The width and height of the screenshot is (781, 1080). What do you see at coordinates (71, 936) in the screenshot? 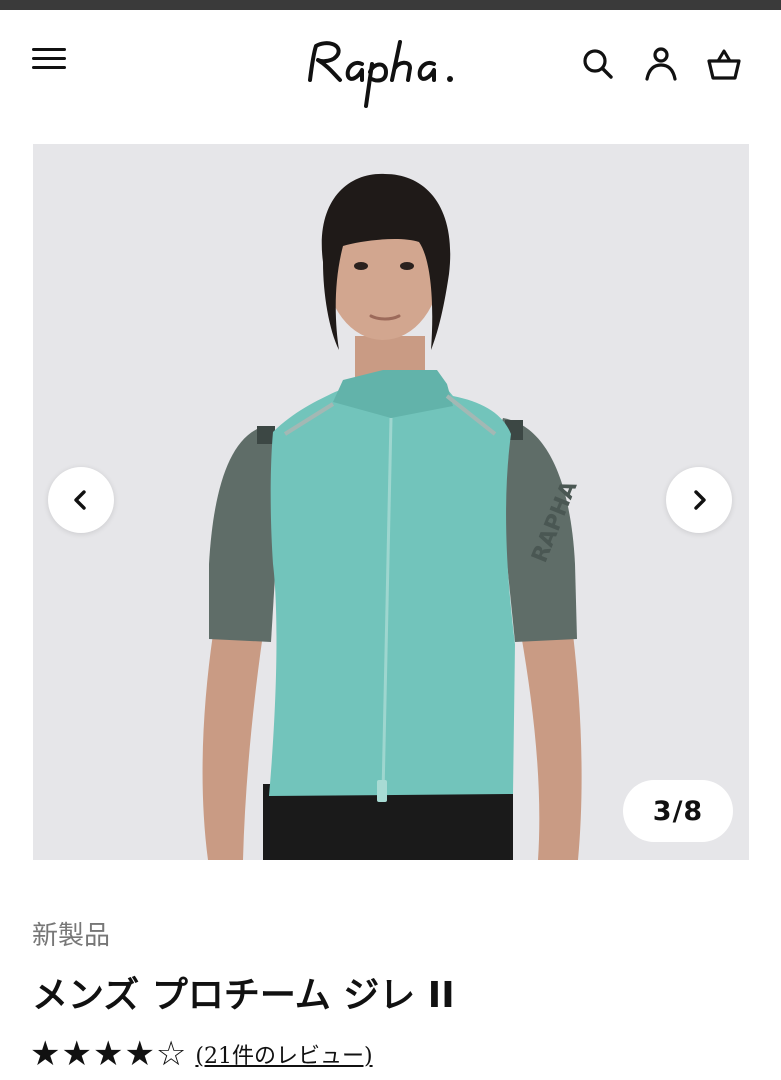
I see `new-product-badge: 新製品` at bounding box center [71, 936].